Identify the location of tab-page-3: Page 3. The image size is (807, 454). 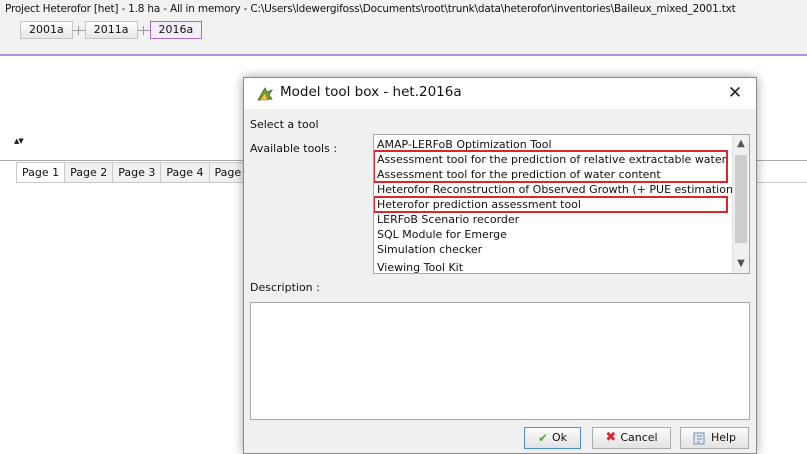
(137, 172).